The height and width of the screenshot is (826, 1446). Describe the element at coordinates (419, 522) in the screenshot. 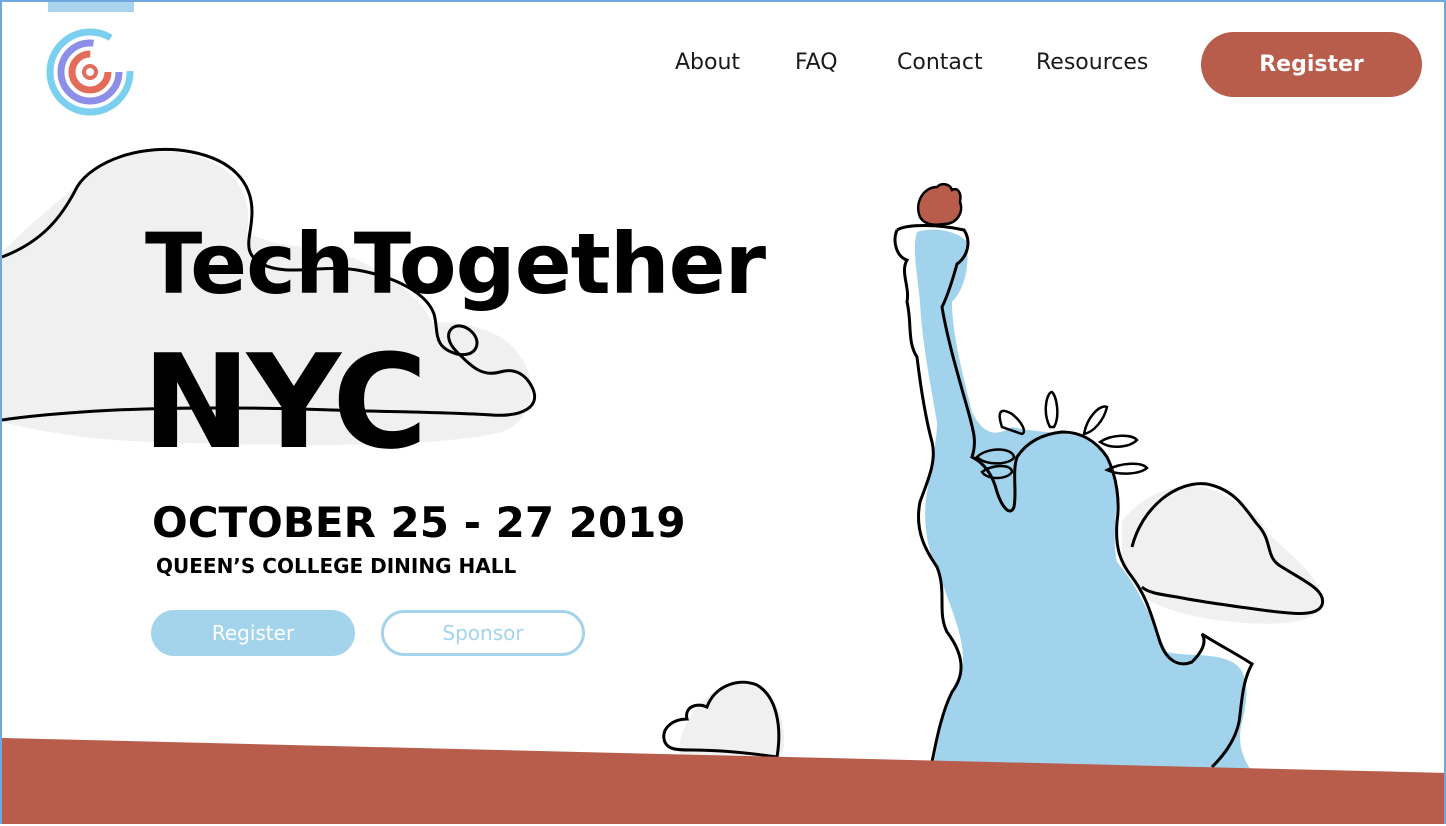

I see `event-date: OCTOBER 25 - 27 2019` at that location.